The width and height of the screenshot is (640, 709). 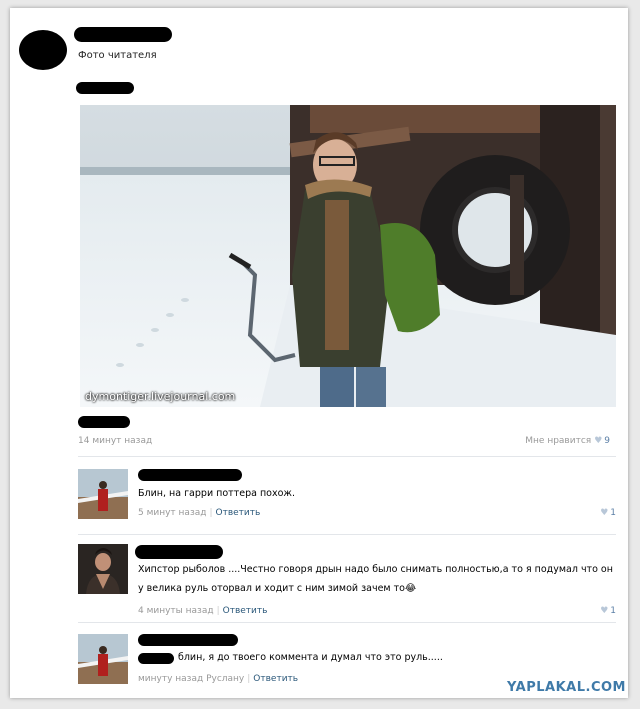 What do you see at coordinates (104, 422) in the screenshot?
I see `commenter-name-redacted` at bounding box center [104, 422].